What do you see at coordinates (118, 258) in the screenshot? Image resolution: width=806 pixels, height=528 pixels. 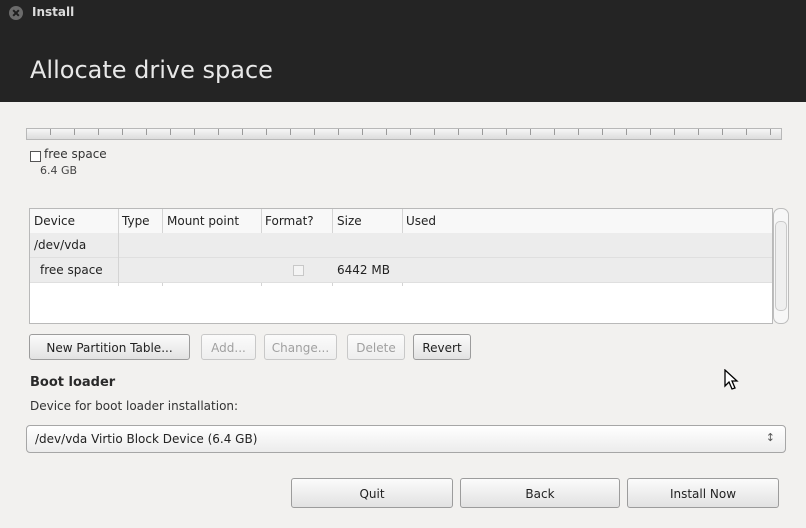 I see `column-separator` at bounding box center [118, 258].